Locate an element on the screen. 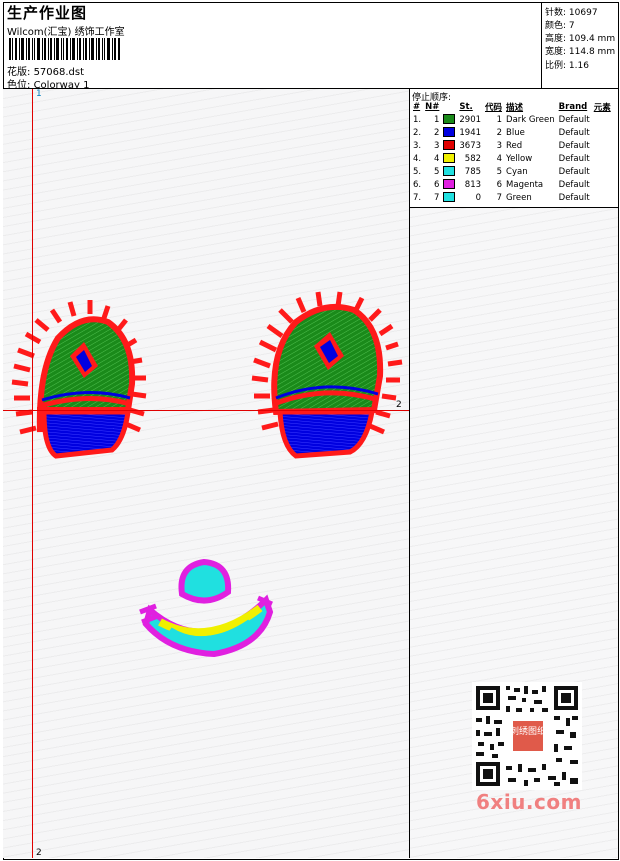 This screenshot has height=861, width=620. table-row: 1. 1 2901 1 Dark Green Default is located at coordinates (512, 119).